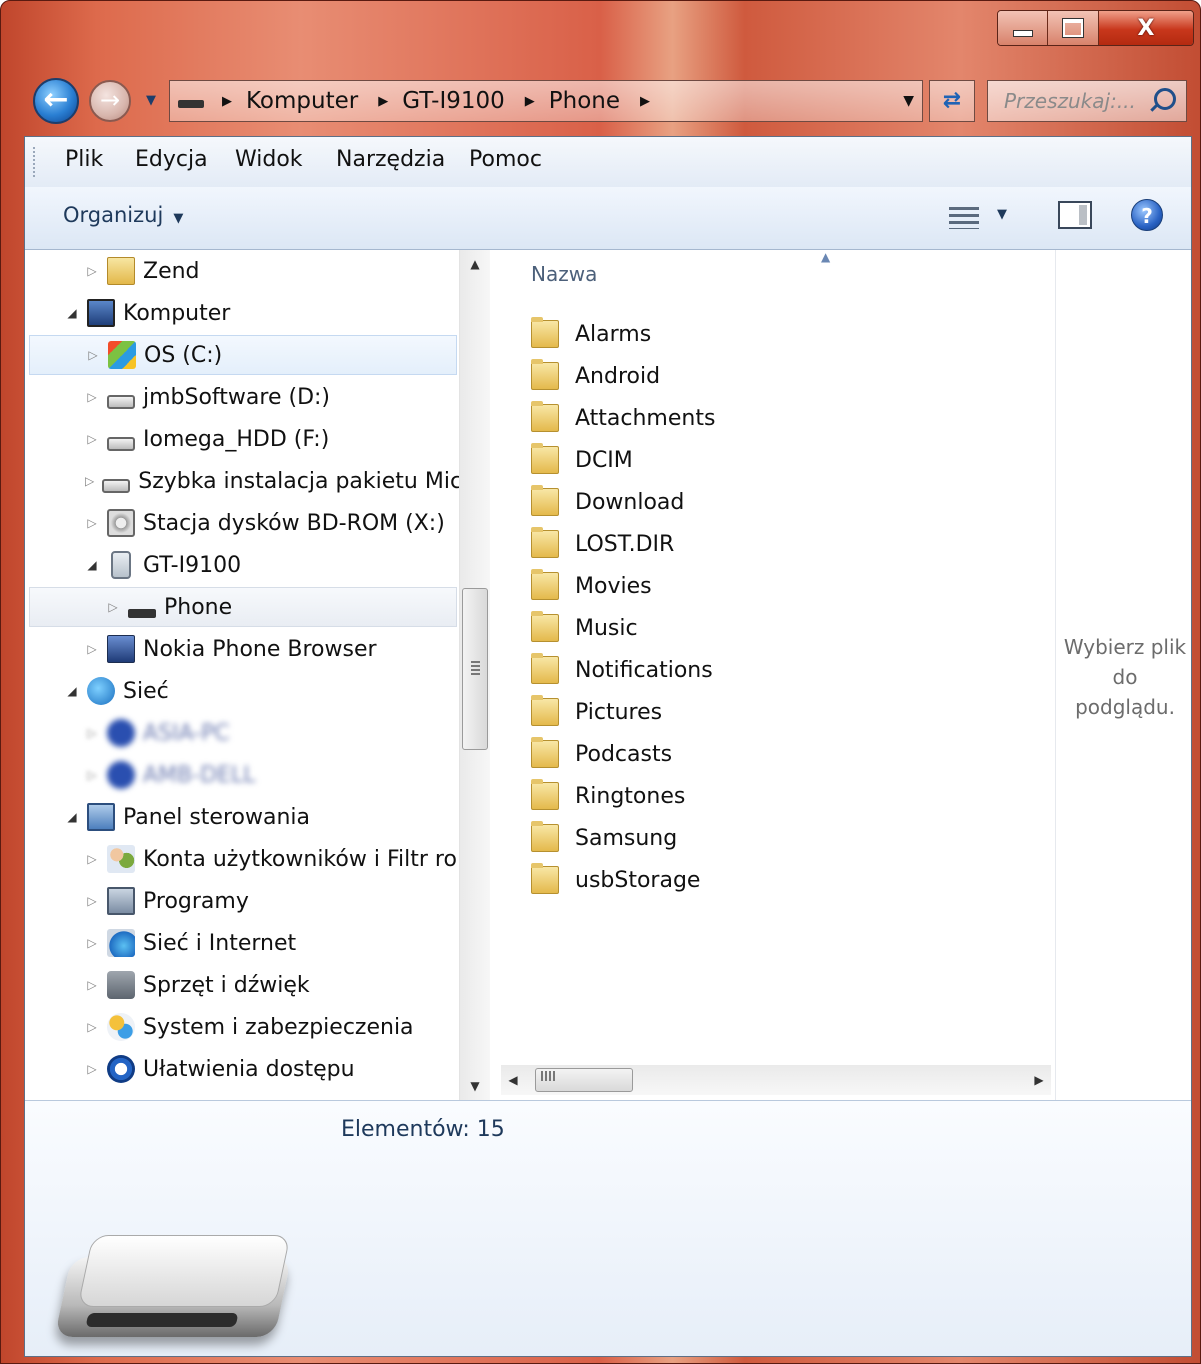  What do you see at coordinates (475, 669) in the screenshot?
I see `scrollbar-thumb` at bounding box center [475, 669].